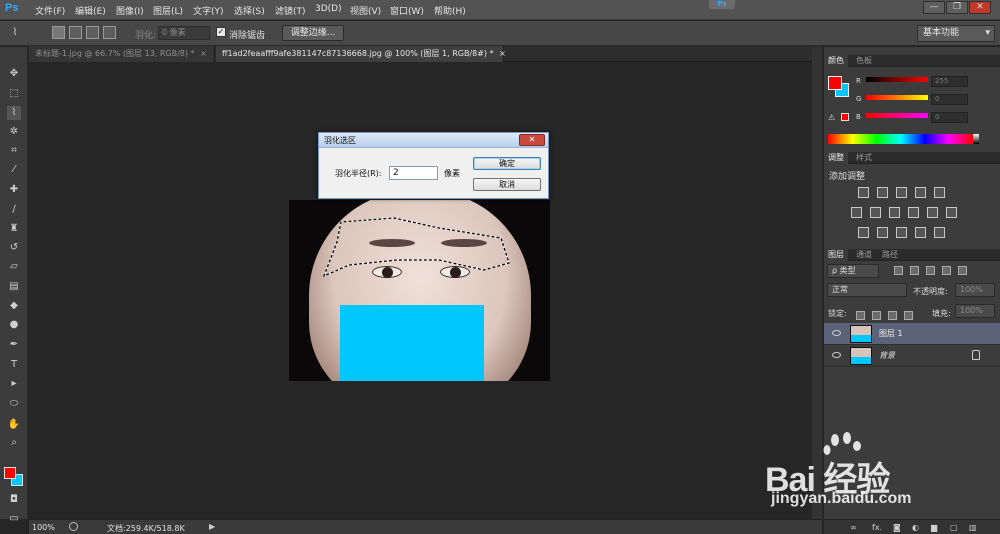  I want to click on blend-mode-select: 正常, so click(867, 290).